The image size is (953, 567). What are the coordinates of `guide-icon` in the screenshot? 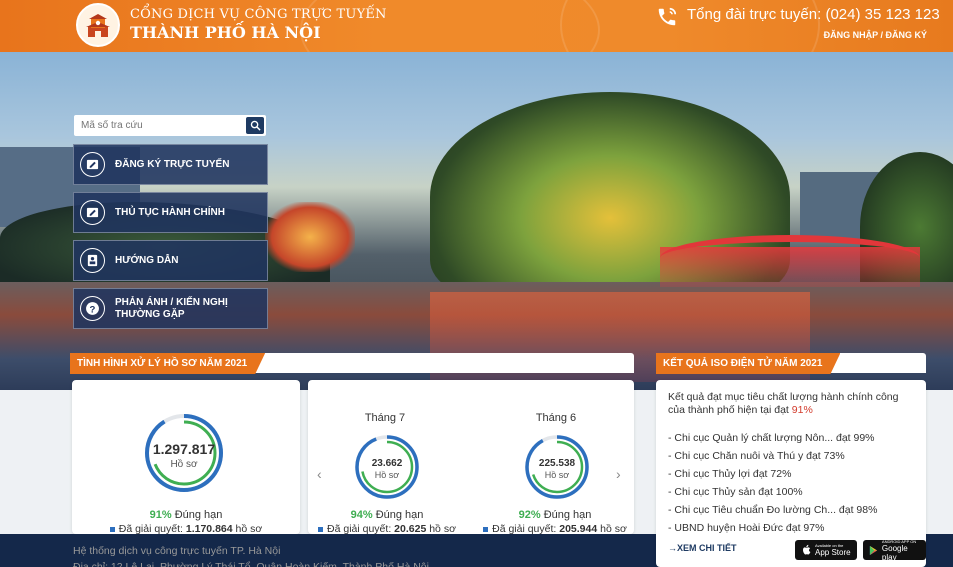 It's located at (92, 260).